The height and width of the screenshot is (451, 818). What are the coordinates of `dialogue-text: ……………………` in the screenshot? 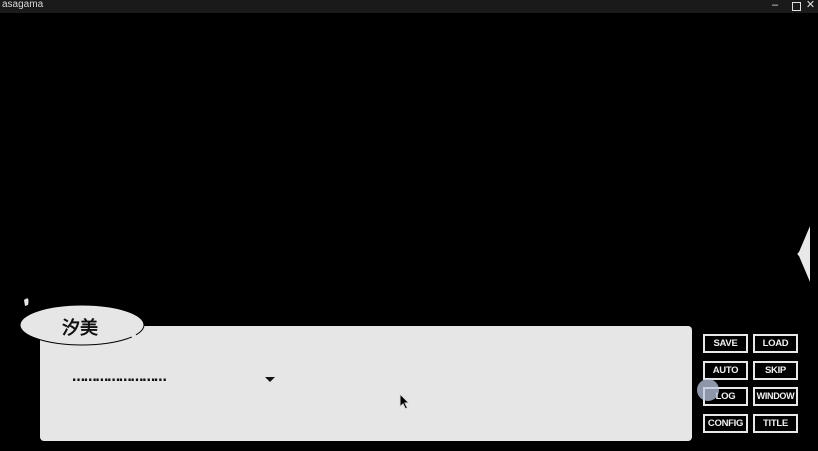 It's located at (119, 377).